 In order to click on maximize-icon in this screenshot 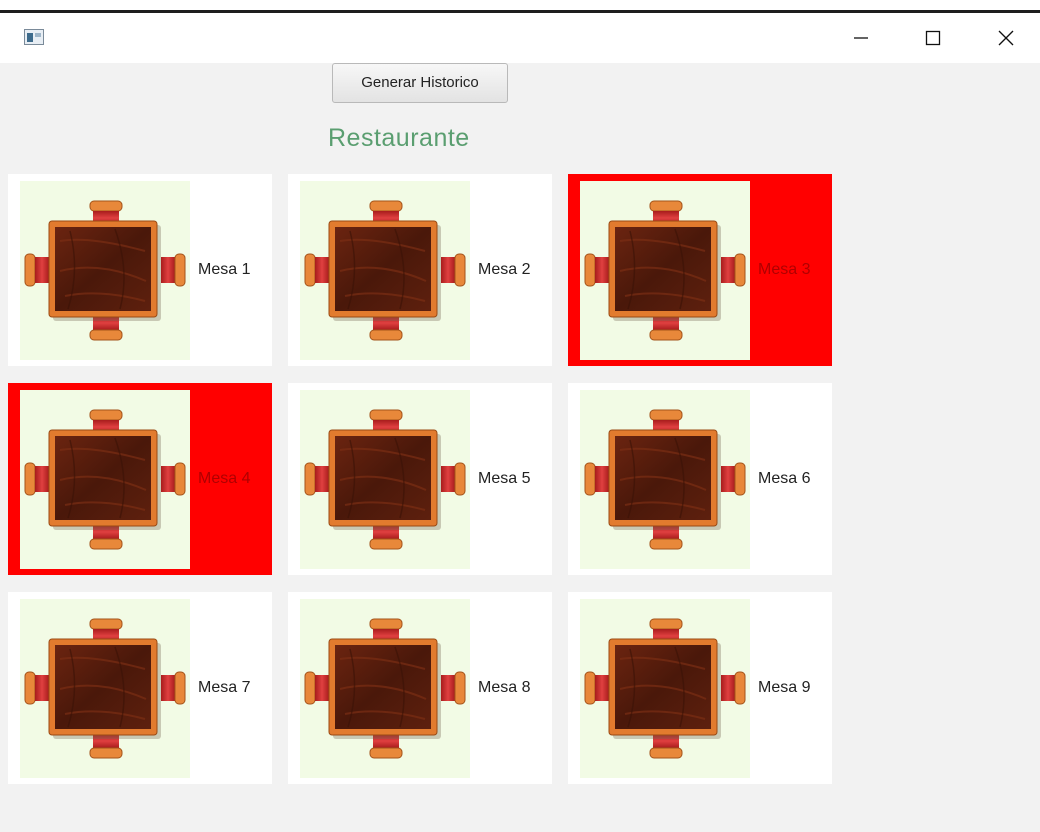, I will do `click(933, 38)`.